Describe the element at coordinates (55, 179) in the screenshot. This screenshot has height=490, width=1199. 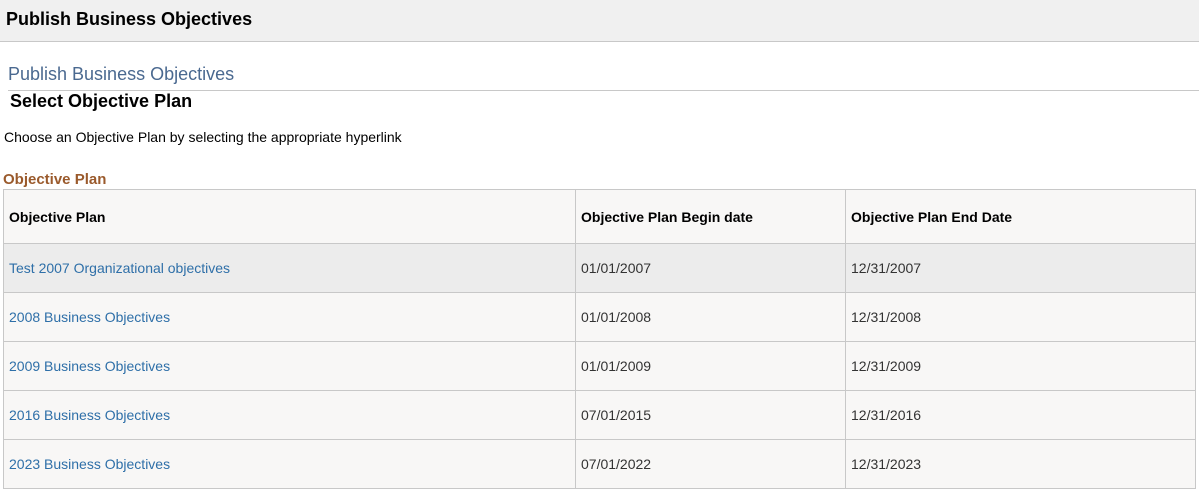
I see `grid-title: Objective Plan` at that location.